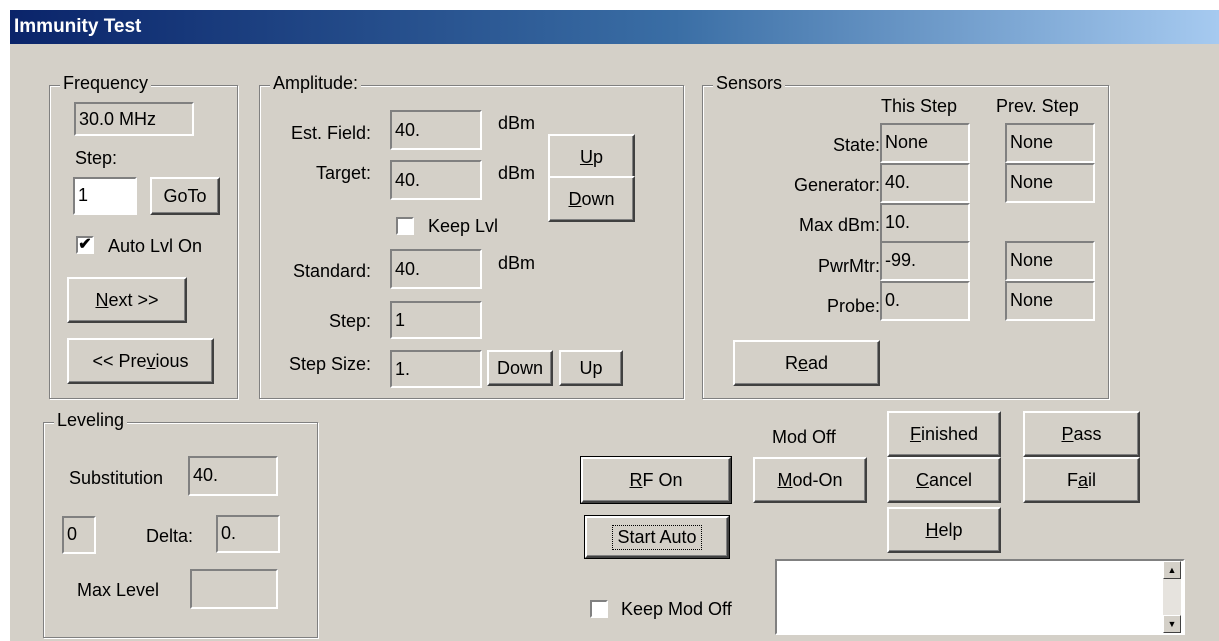  Describe the element at coordinates (598, 198) in the screenshot. I see `down-label: own` at that location.